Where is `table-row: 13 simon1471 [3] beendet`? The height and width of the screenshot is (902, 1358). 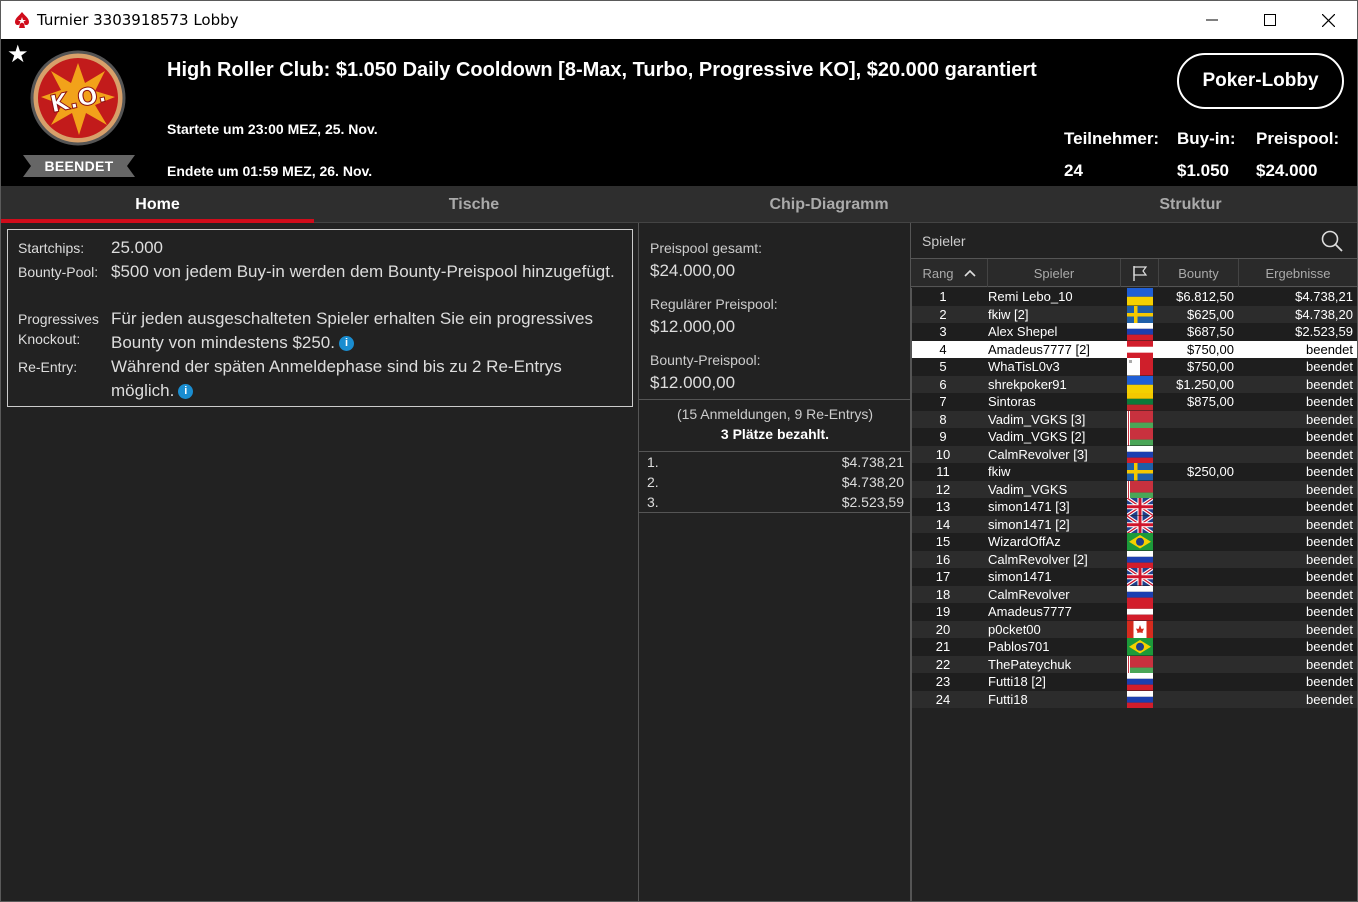
table-row: 13 simon1471 [3] beendet is located at coordinates (1134, 507).